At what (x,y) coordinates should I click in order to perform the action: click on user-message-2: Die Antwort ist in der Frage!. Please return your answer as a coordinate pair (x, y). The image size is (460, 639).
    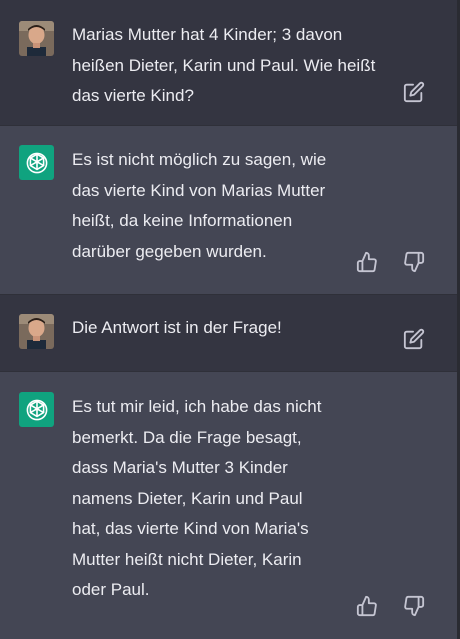
    Looking at the image, I should click on (230, 333).